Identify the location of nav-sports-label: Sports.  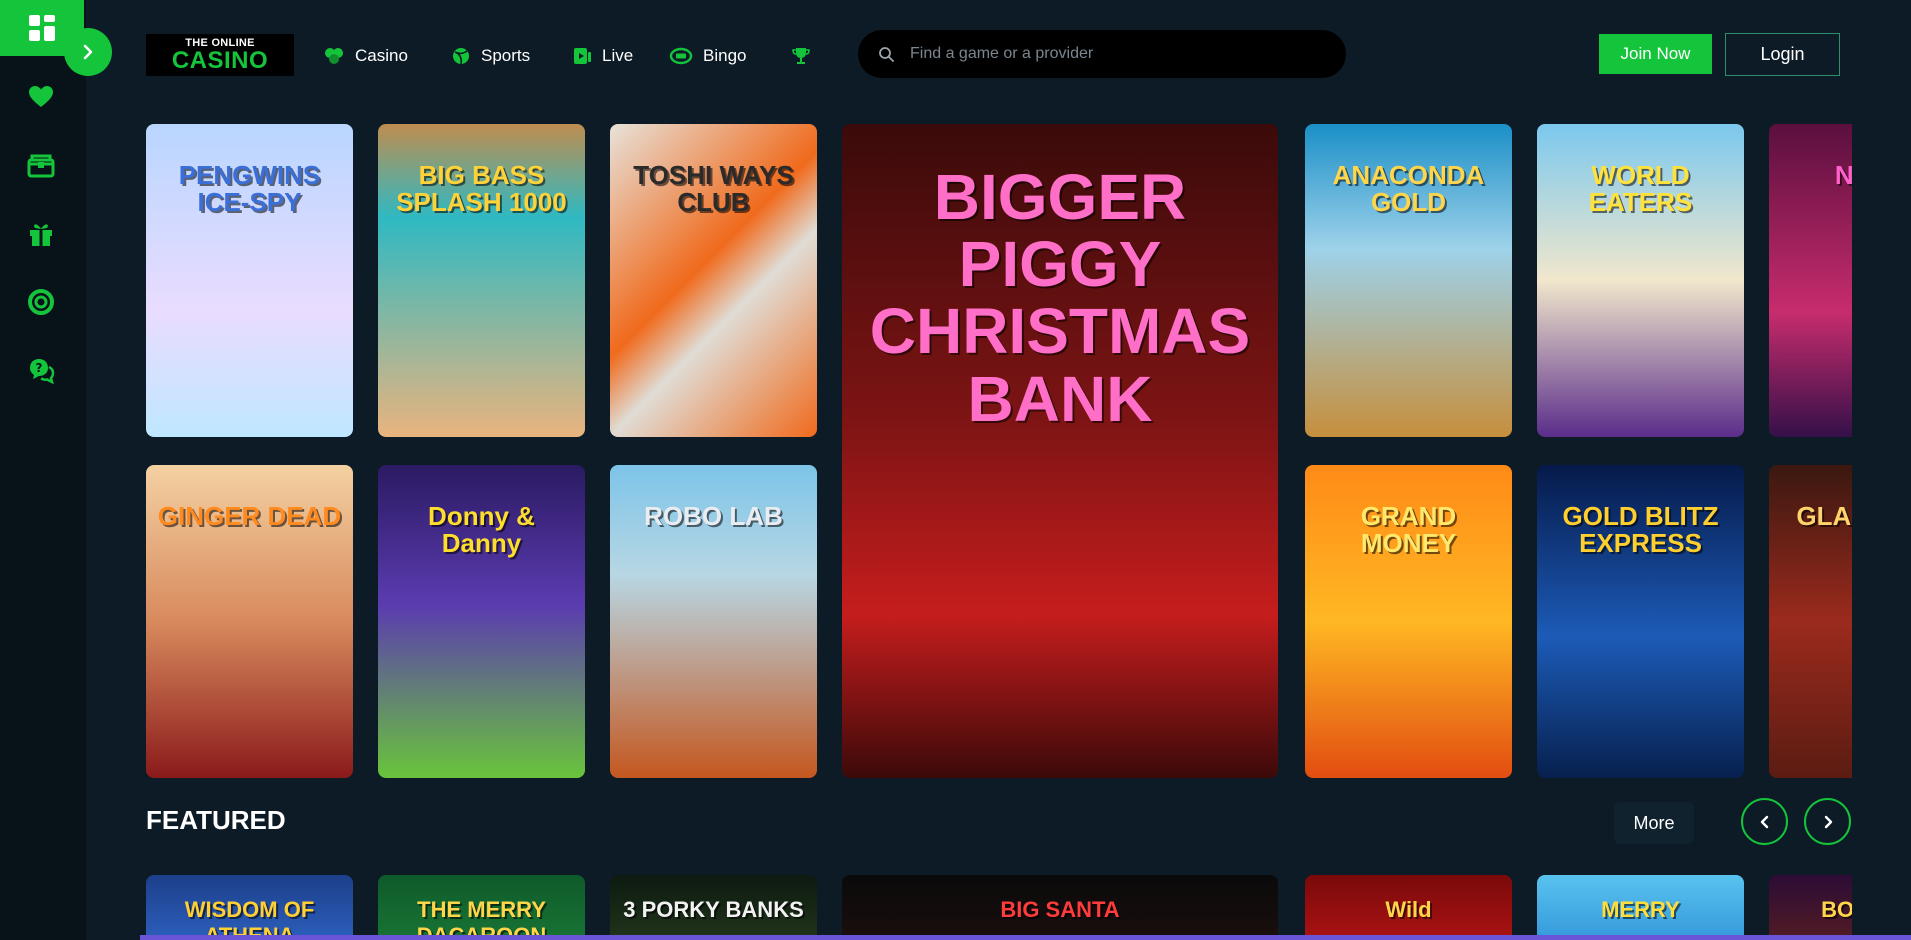
(506, 55).